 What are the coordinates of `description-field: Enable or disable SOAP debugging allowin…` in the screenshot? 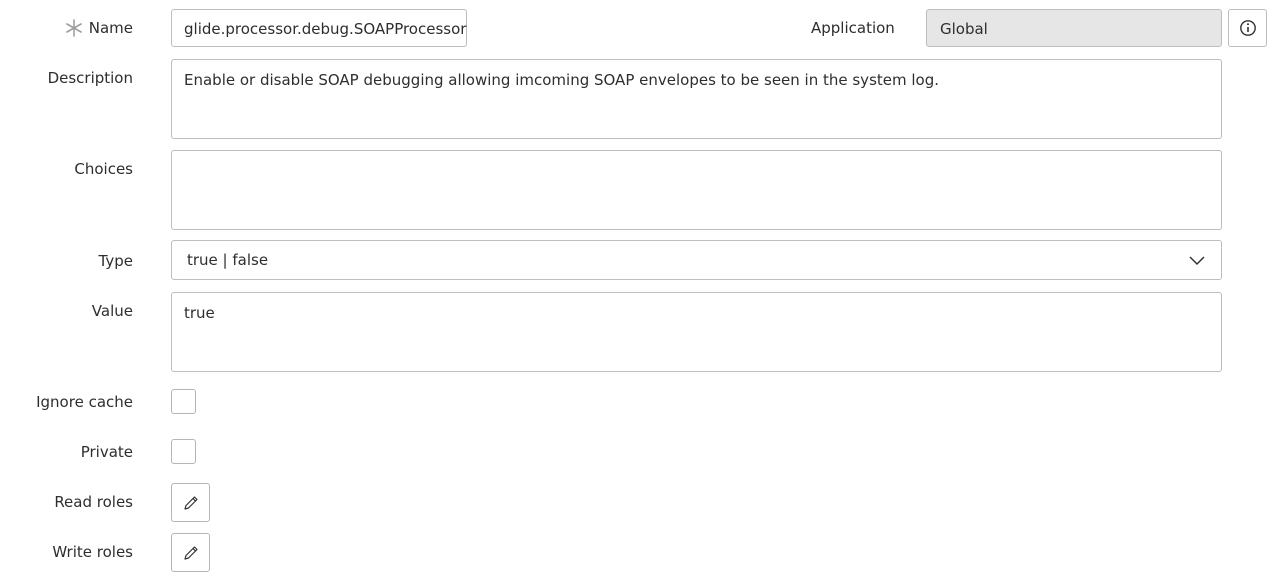 It's located at (696, 99).